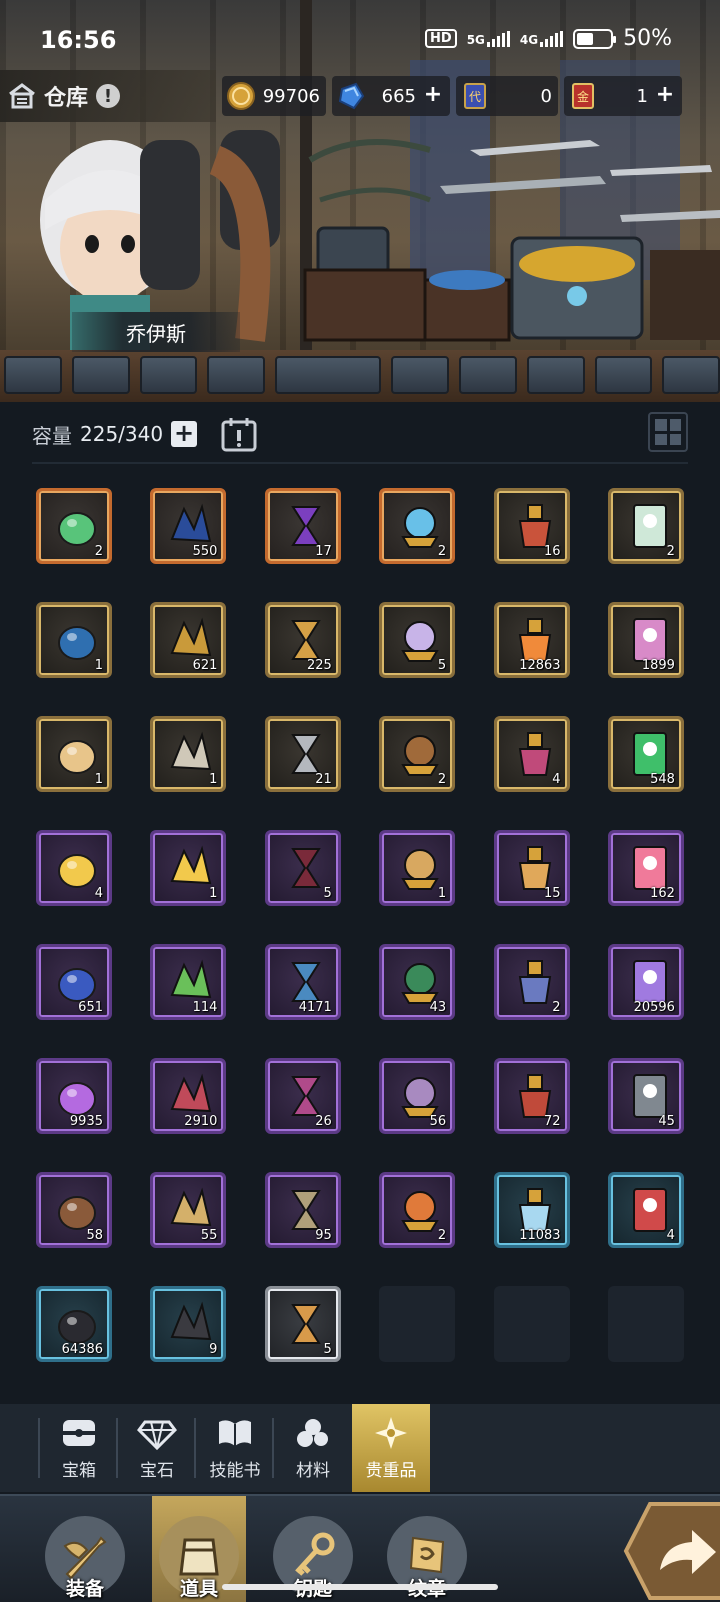 The image size is (720, 1602). I want to click on gold-block-item: 55, so click(188, 1210).